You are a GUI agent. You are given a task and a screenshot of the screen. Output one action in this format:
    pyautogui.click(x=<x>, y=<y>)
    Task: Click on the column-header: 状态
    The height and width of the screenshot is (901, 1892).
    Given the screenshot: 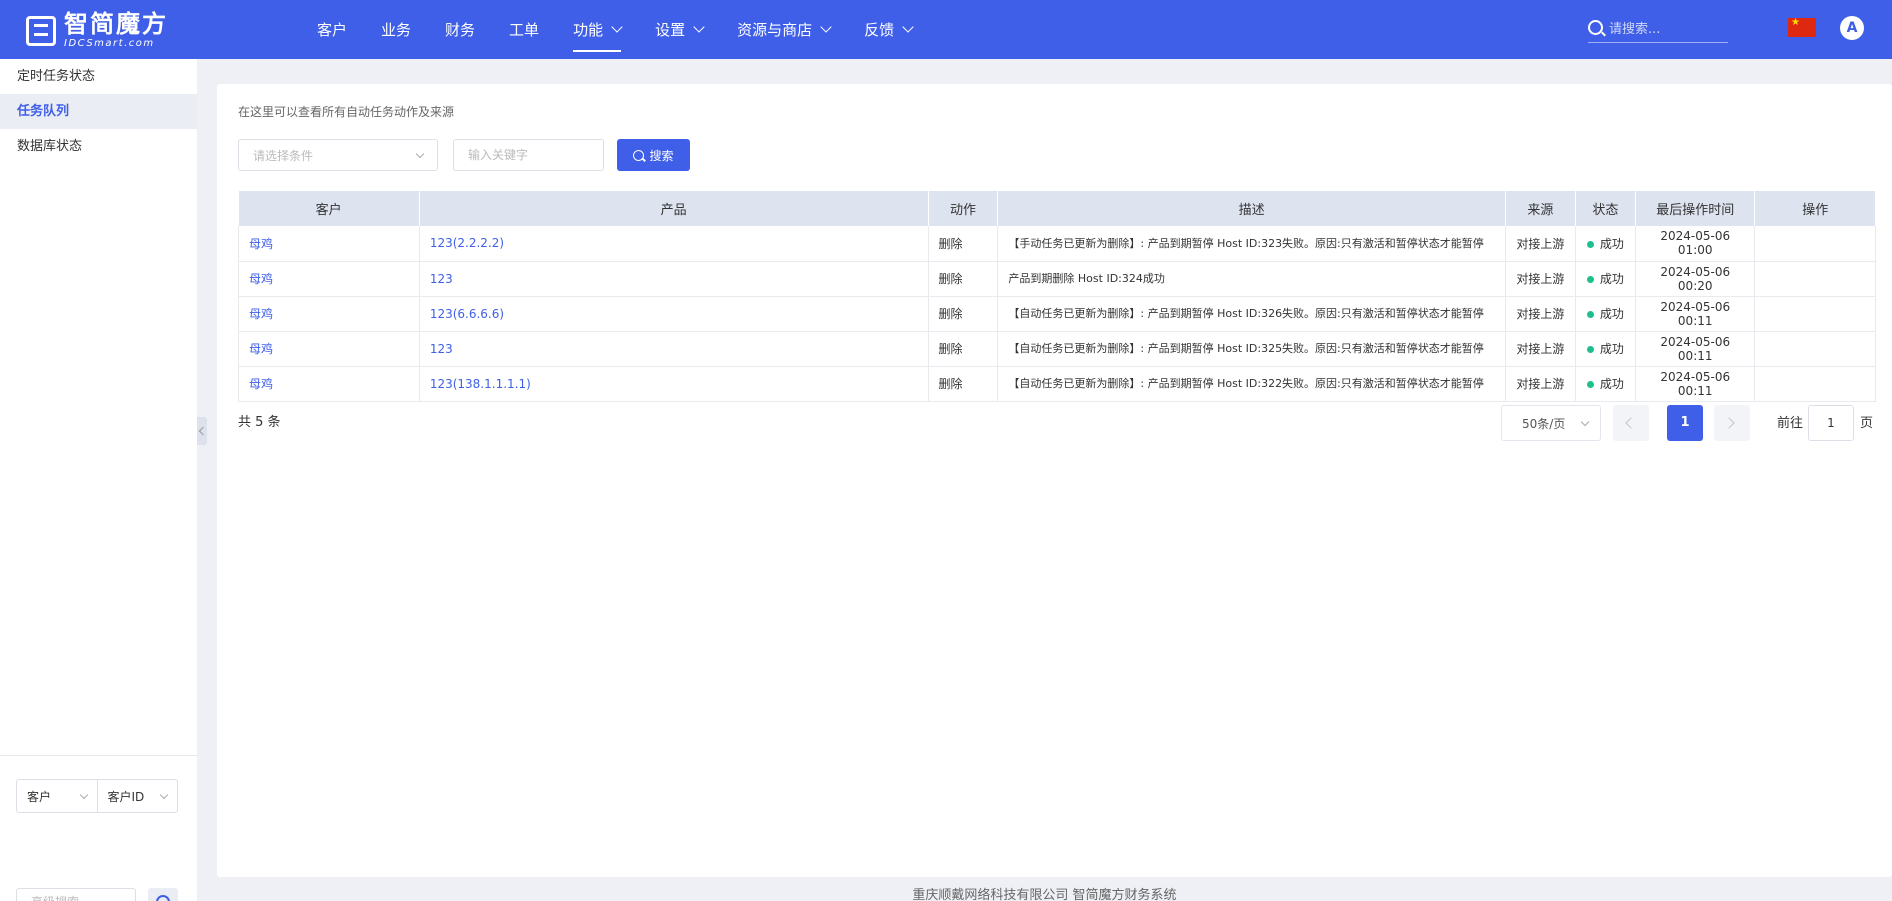 What is the action you would take?
    pyautogui.click(x=1606, y=208)
    